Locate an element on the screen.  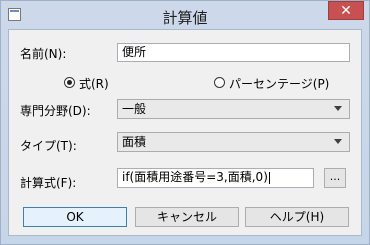
cancel-button: キャンセル is located at coordinates (187, 217).